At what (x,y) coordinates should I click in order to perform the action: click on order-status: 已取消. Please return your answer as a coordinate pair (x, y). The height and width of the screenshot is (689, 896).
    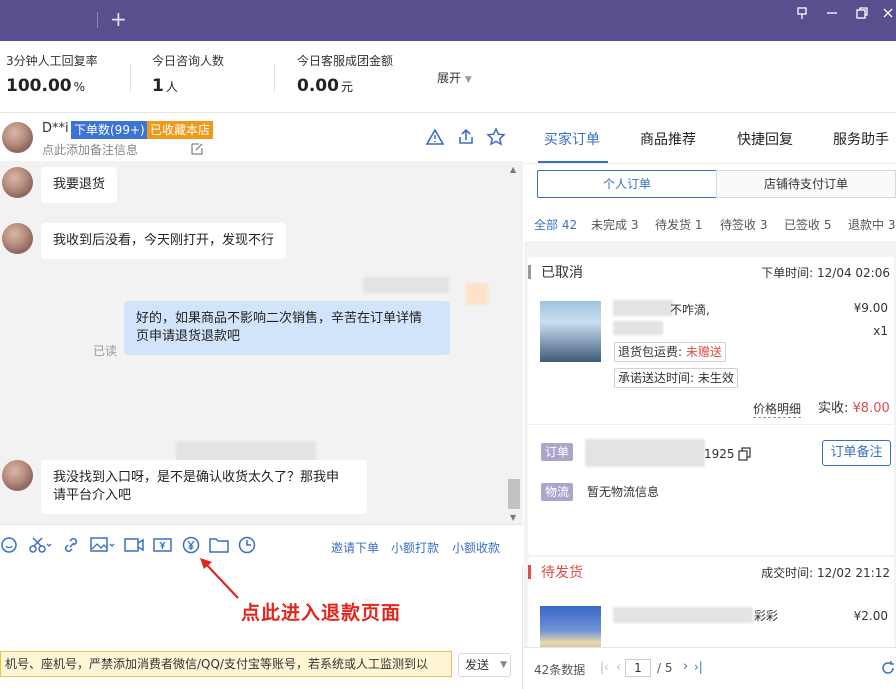
    Looking at the image, I should click on (562, 273).